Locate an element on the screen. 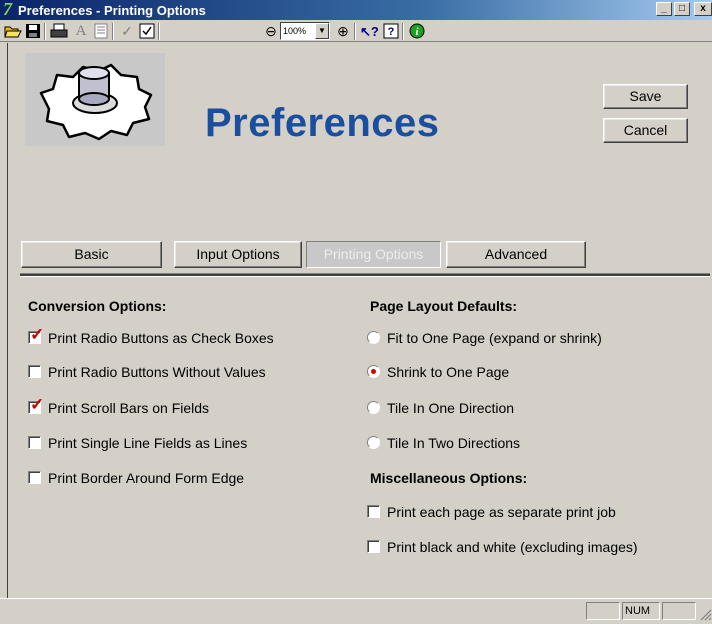 This screenshot has height=624, width=712. option-fit-one-page: Fit to One Page (expand or shrink) is located at coordinates (532, 339).